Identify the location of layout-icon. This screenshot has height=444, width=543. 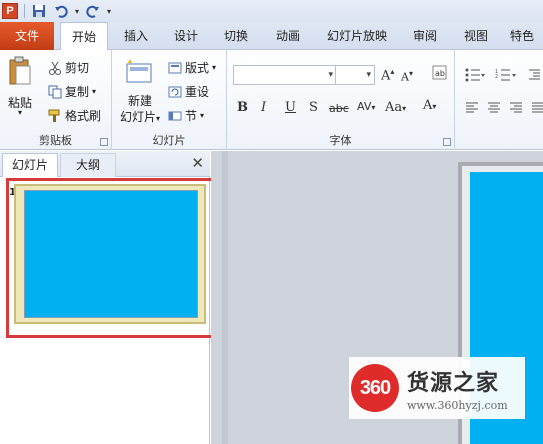
(175, 68).